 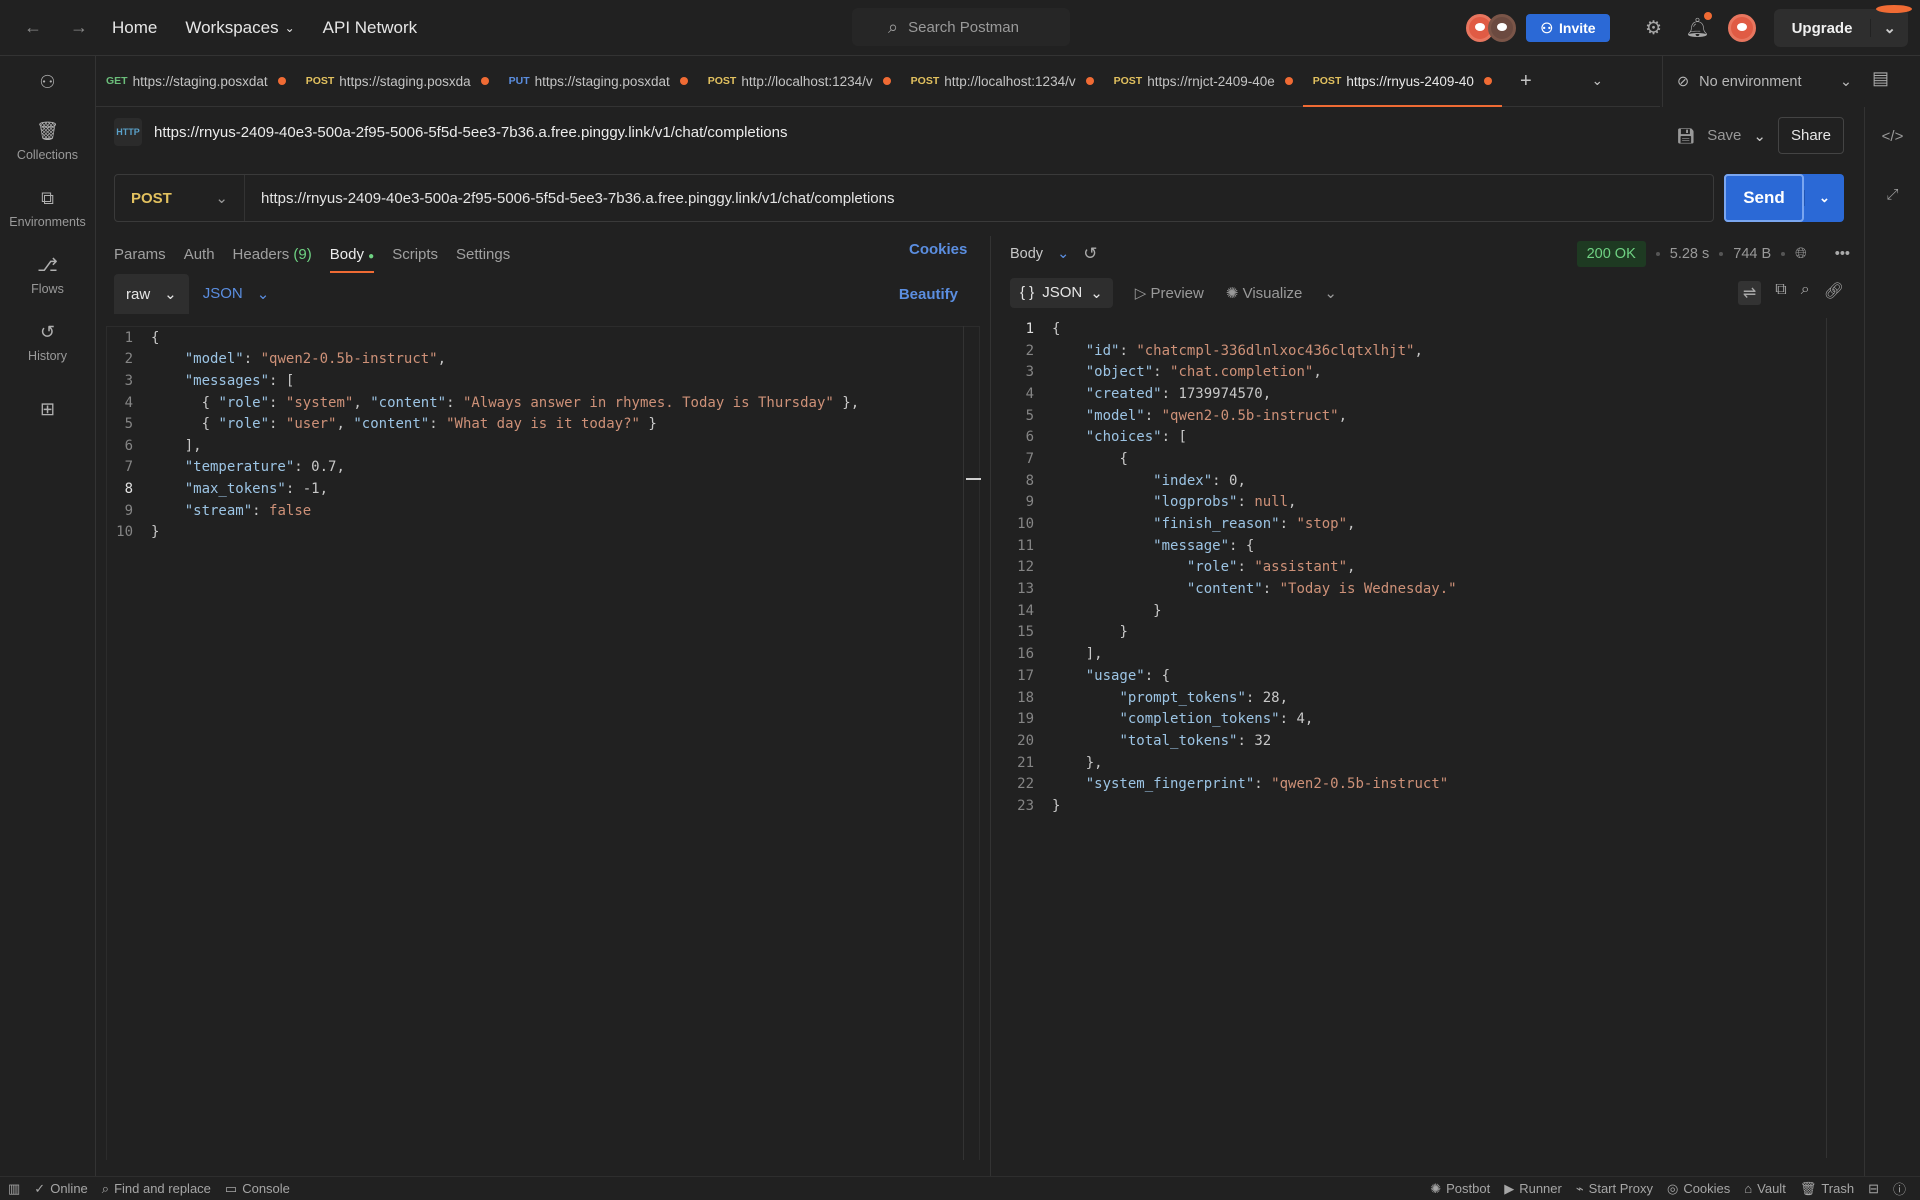 I want to click on sidebar-item-history: ↺ History, so click(x=47, y=342).